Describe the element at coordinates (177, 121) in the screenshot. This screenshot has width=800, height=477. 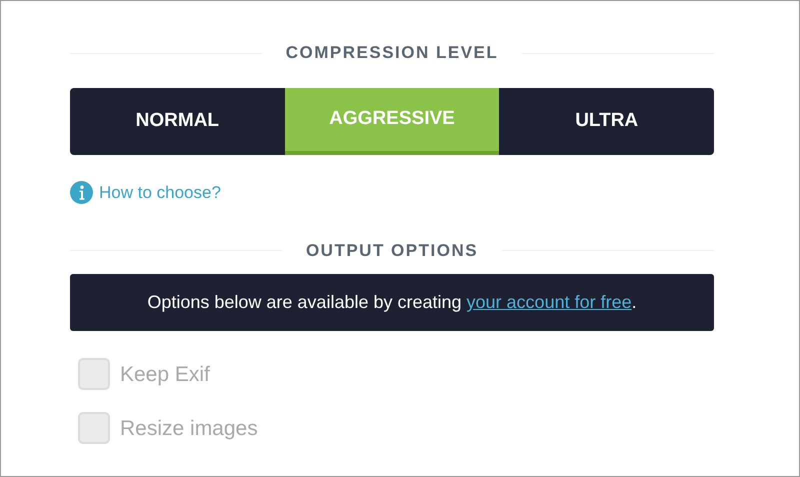
I see `level-tab: NORMAL` at that location.